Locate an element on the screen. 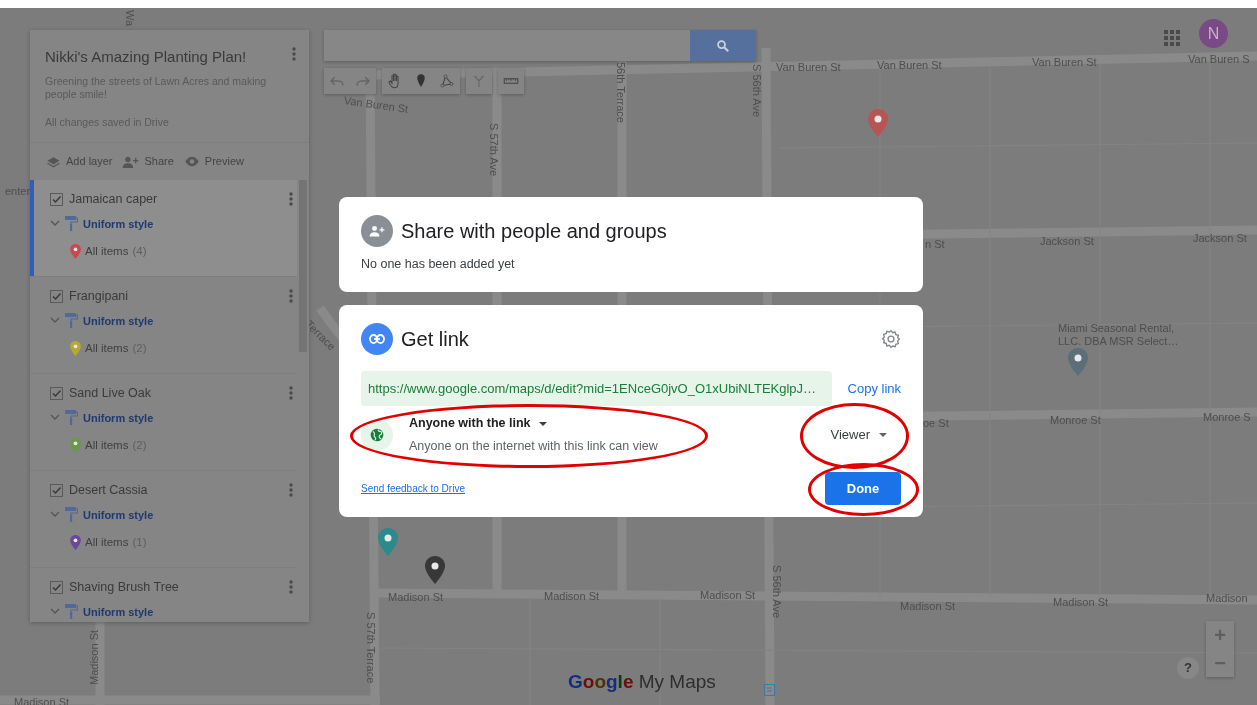  street-label: Van Buren S is located at coordinates (1219, 59).